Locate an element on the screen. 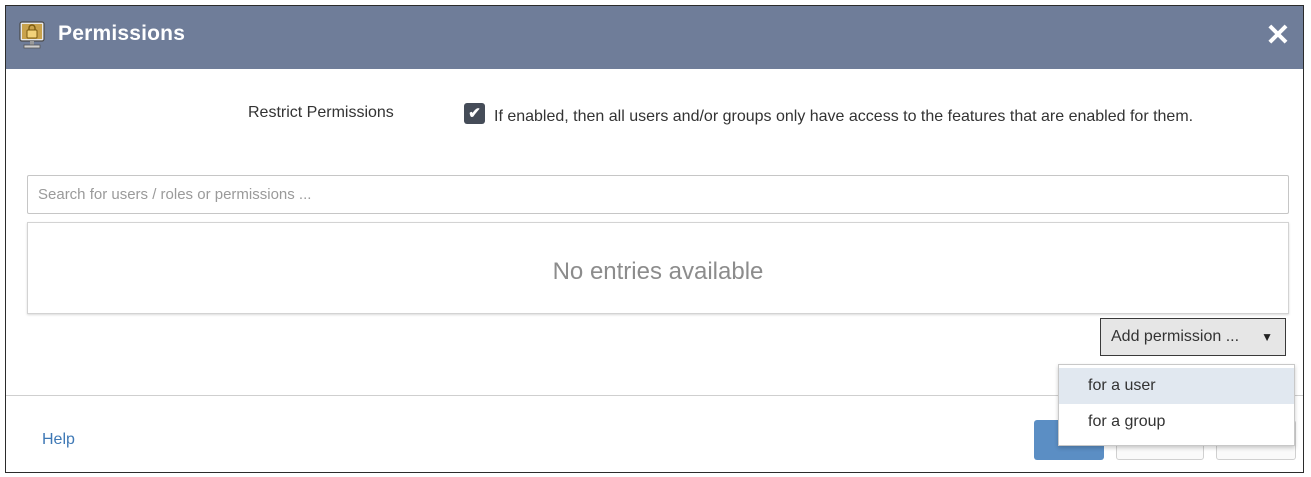 Image resolution: width=1311 pixels, height=477 pixels. dialog-titlebar: Permissions ✕ is located at coordinates (654, 37).